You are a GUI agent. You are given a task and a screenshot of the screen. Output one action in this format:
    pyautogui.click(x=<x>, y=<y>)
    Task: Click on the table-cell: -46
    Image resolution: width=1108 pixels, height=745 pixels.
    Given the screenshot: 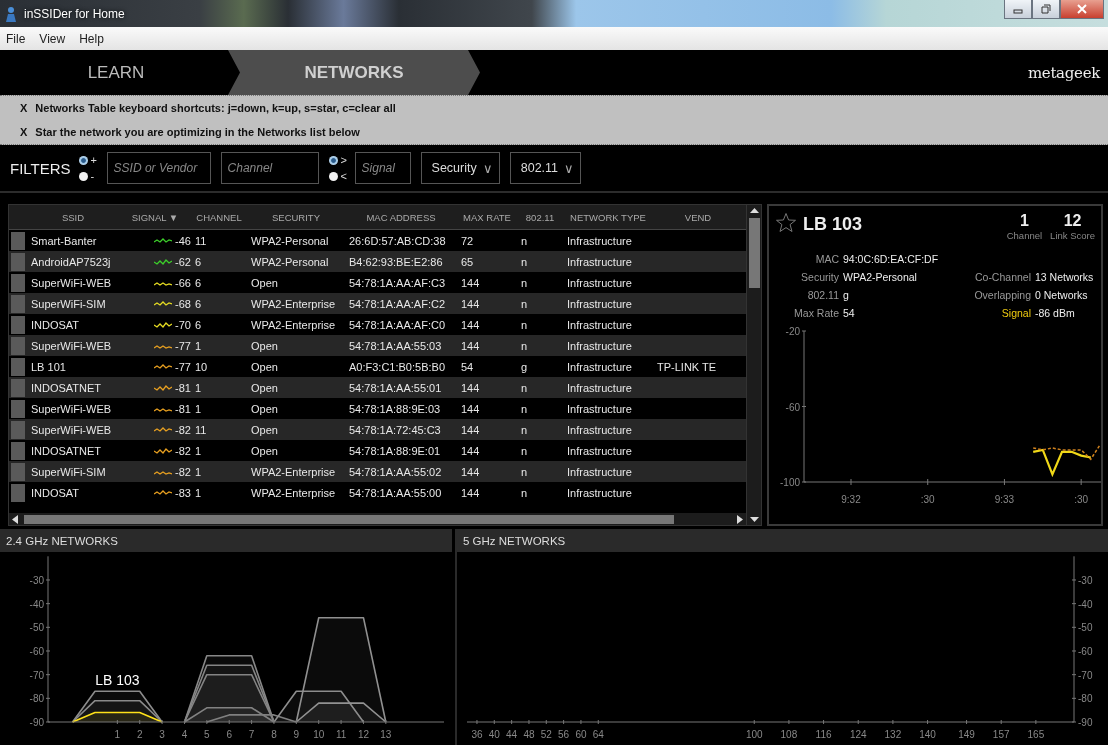 What is the action you would take?
    pyautogui.click(x=183, y=240)
    